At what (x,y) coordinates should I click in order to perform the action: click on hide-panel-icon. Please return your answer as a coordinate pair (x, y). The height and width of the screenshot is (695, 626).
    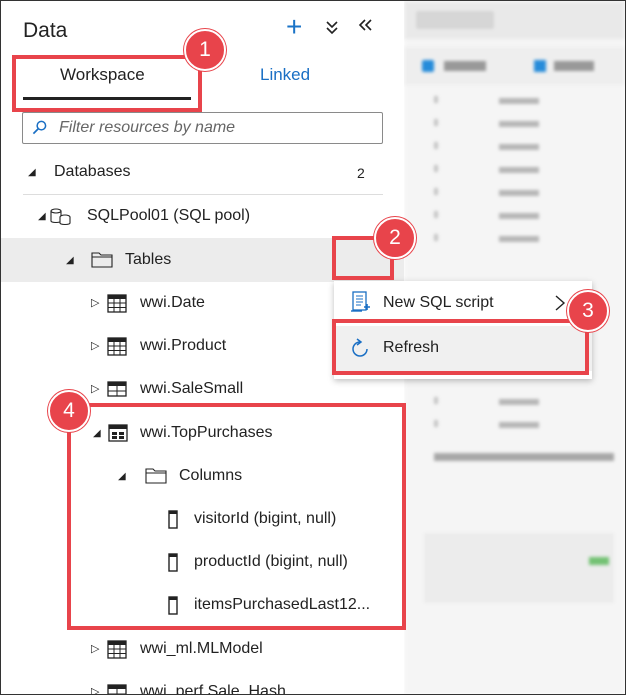
    Looking at the image, I should click on (365, 27).